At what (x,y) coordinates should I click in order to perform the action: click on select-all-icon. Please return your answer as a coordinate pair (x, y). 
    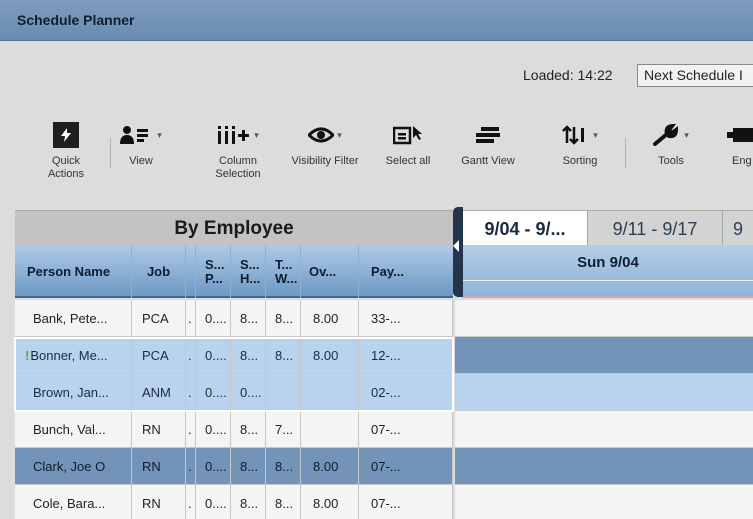
    Looking at the image, I should click on (407, 135).